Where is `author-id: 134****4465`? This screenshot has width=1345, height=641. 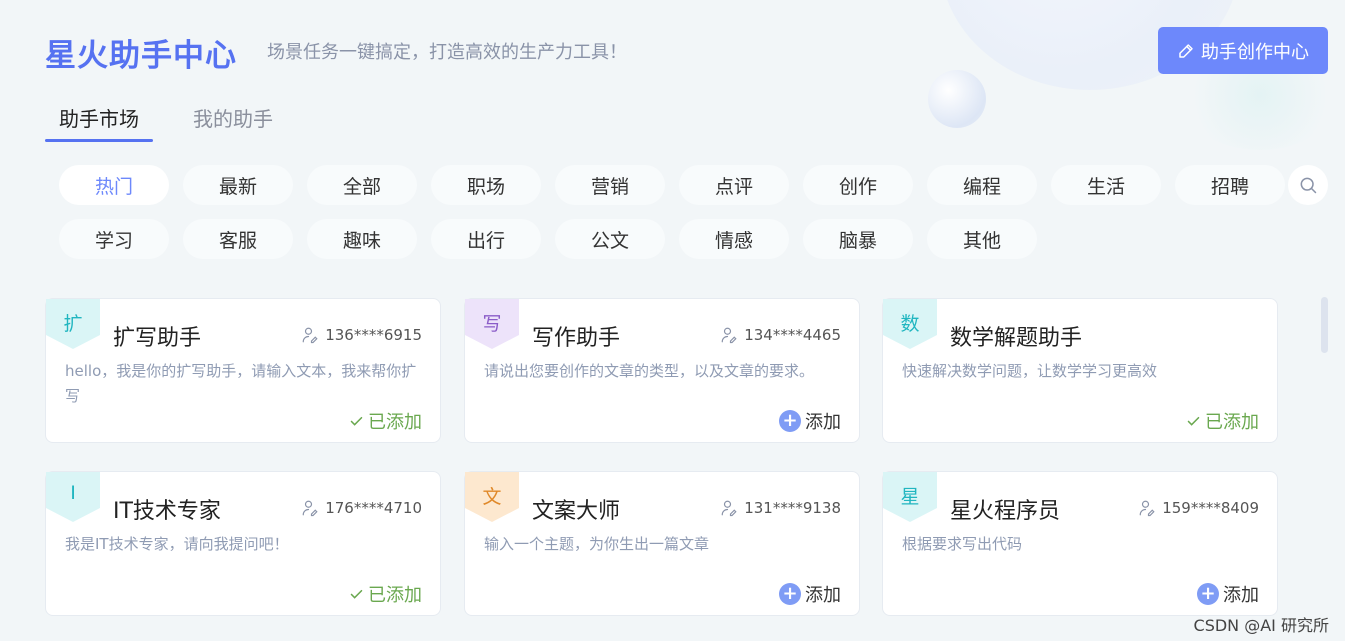 author-id: 134****4465 is located at coordinates (792, 335).